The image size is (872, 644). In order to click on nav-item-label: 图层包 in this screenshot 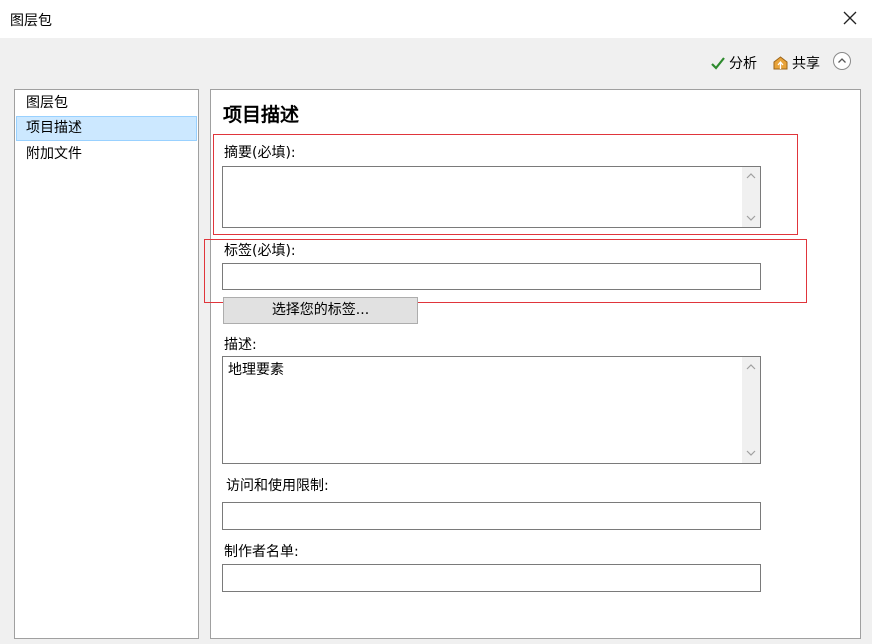, I will do `click(47, 103)`.